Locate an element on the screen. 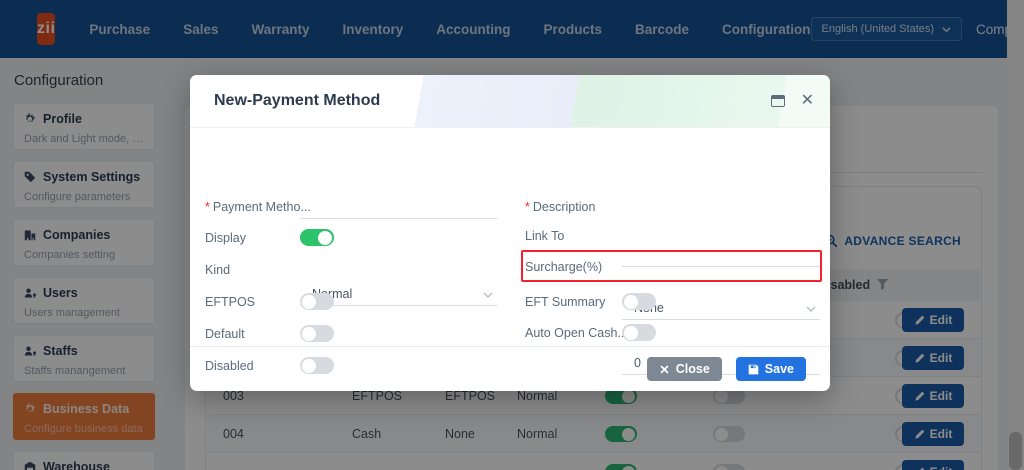 This screenshot has width=1024, height=470. description-label: Description is located at coordinates (560, 207).